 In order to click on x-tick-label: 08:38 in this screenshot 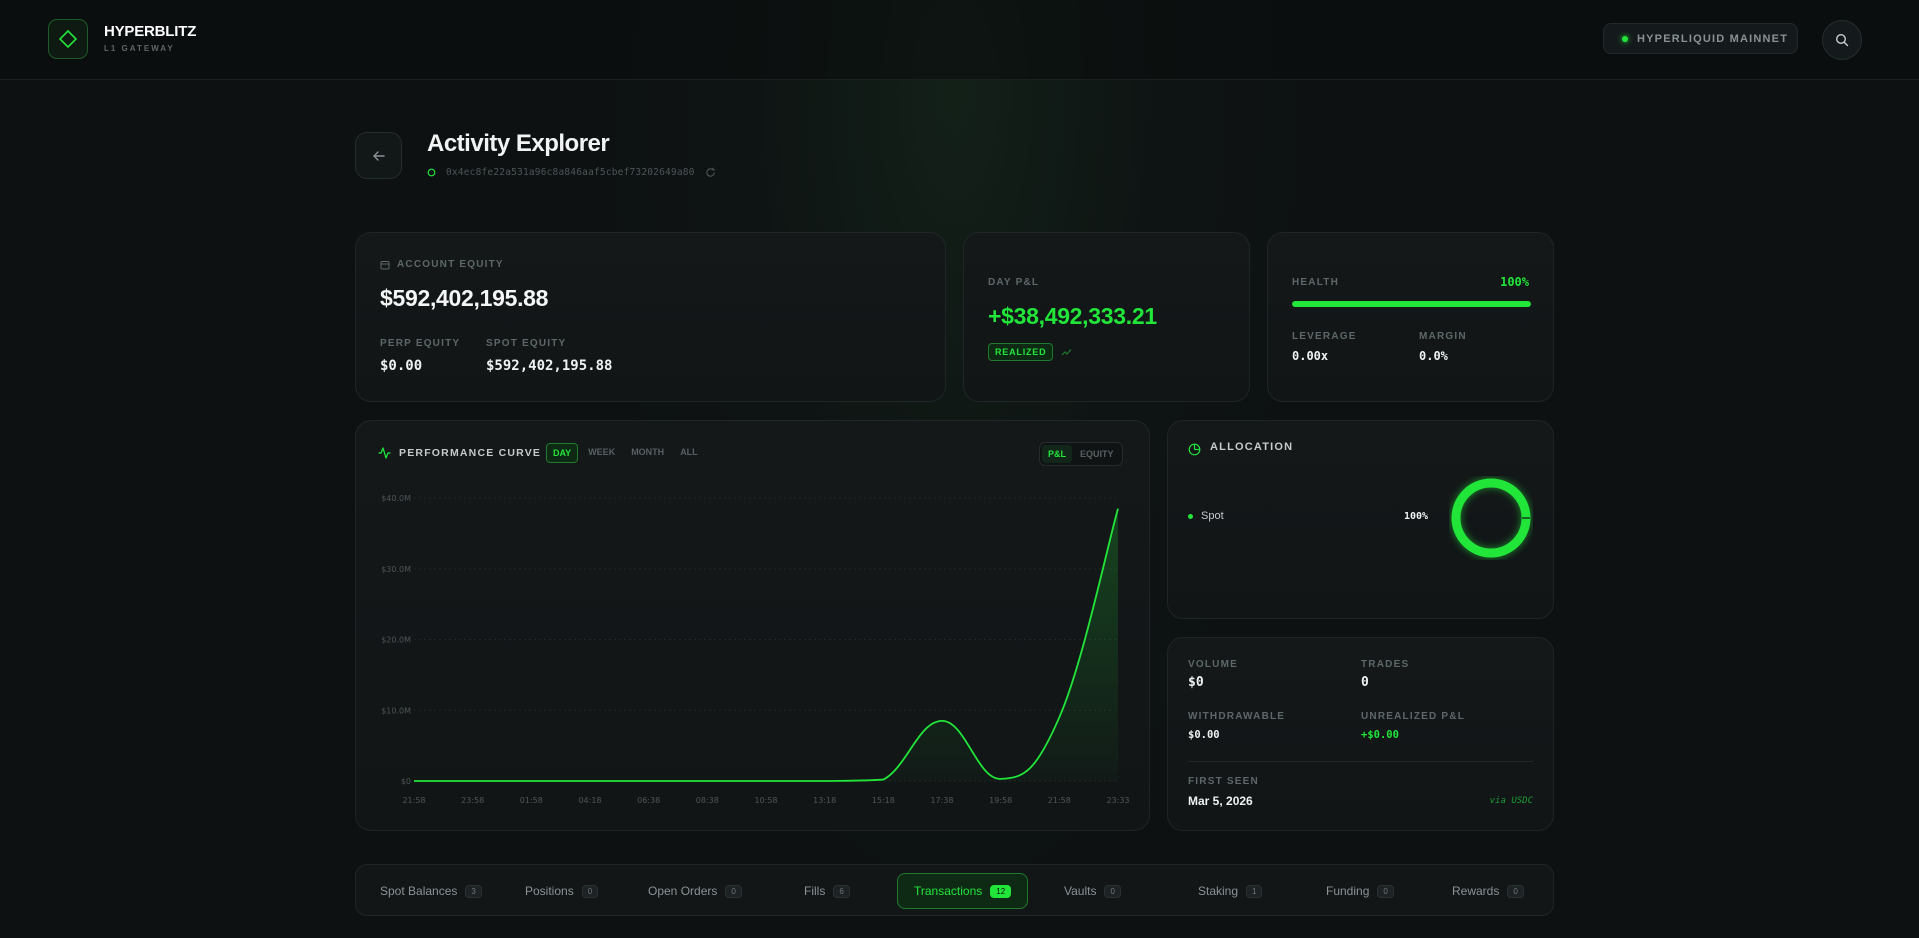, I will do `click(707, 800)`.